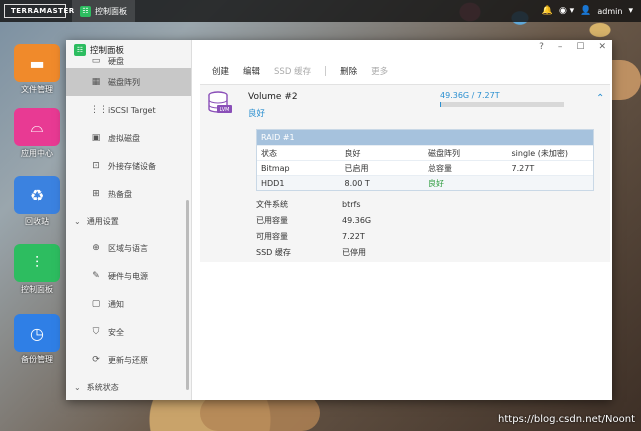 This screenshot has width=641, height=431. I want to click on raid-cell: 7.27T, so click(523, 168).